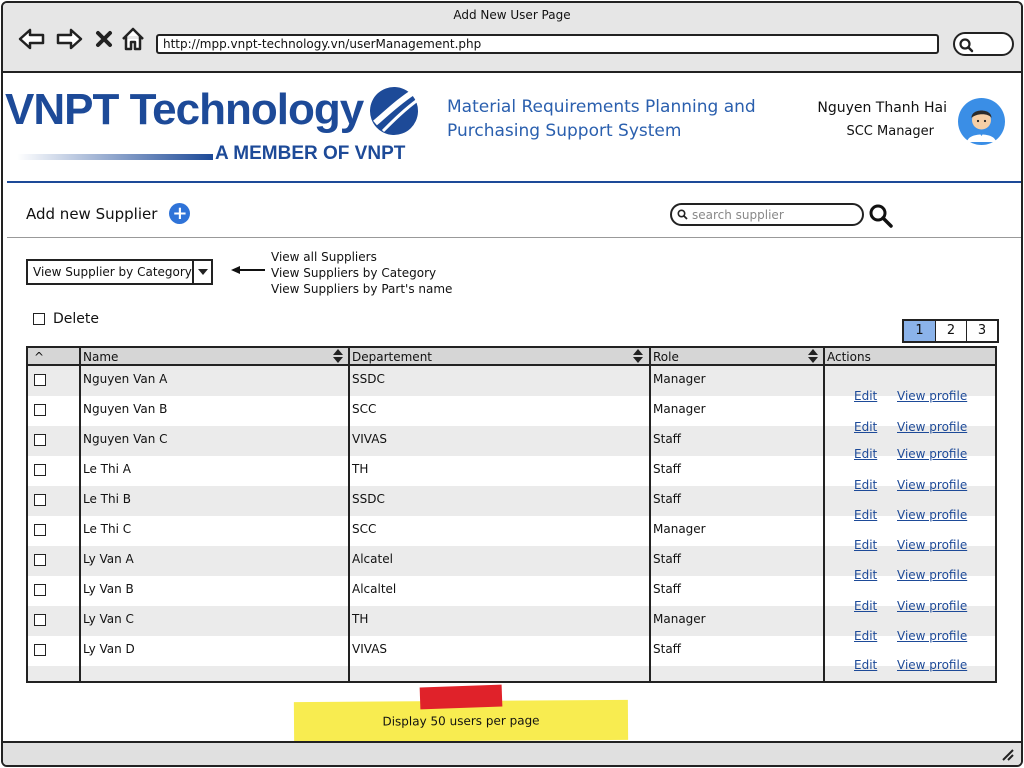  Describe the element at coordinates (125, 439) in the screenshot. I see `row-name: Nguyen Van C` at that location.